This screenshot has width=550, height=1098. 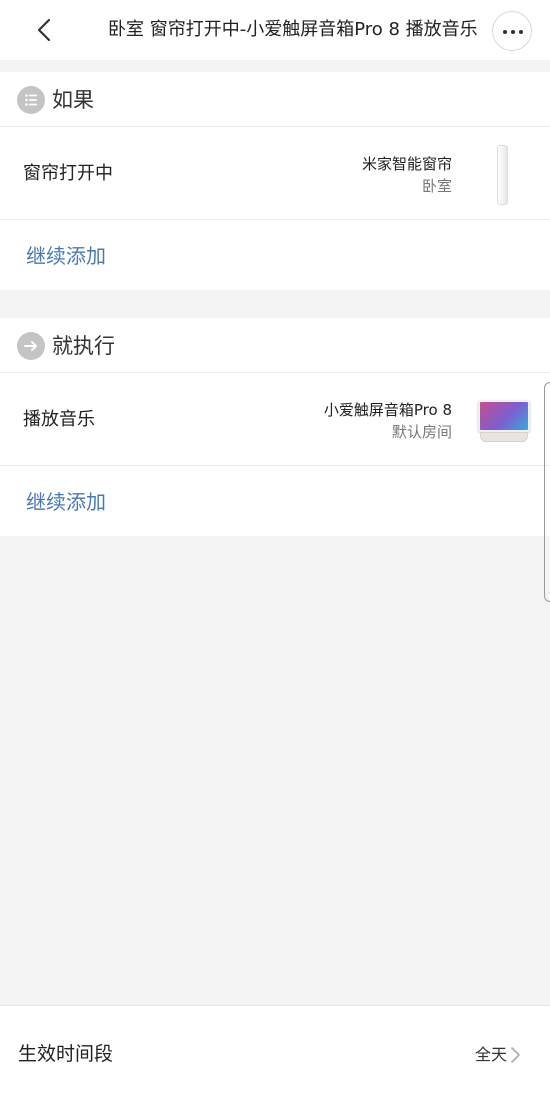 I want to click on top-bar: 卧室 窗帘打开中-小爱触屏音箱Pro 8 播放音乐, so click(x=275, y=30).